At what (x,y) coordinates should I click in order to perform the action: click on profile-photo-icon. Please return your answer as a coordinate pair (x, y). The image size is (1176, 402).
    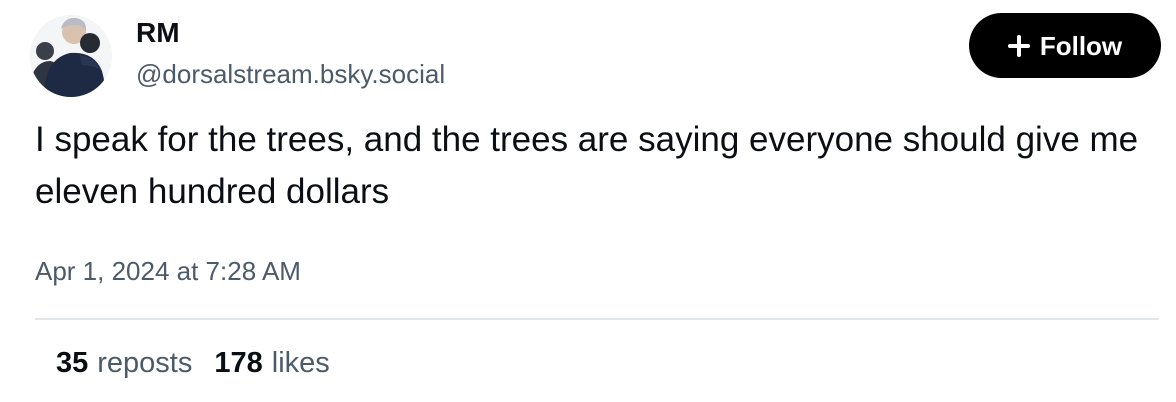
    Looking at the image, I should click on (71, 56).